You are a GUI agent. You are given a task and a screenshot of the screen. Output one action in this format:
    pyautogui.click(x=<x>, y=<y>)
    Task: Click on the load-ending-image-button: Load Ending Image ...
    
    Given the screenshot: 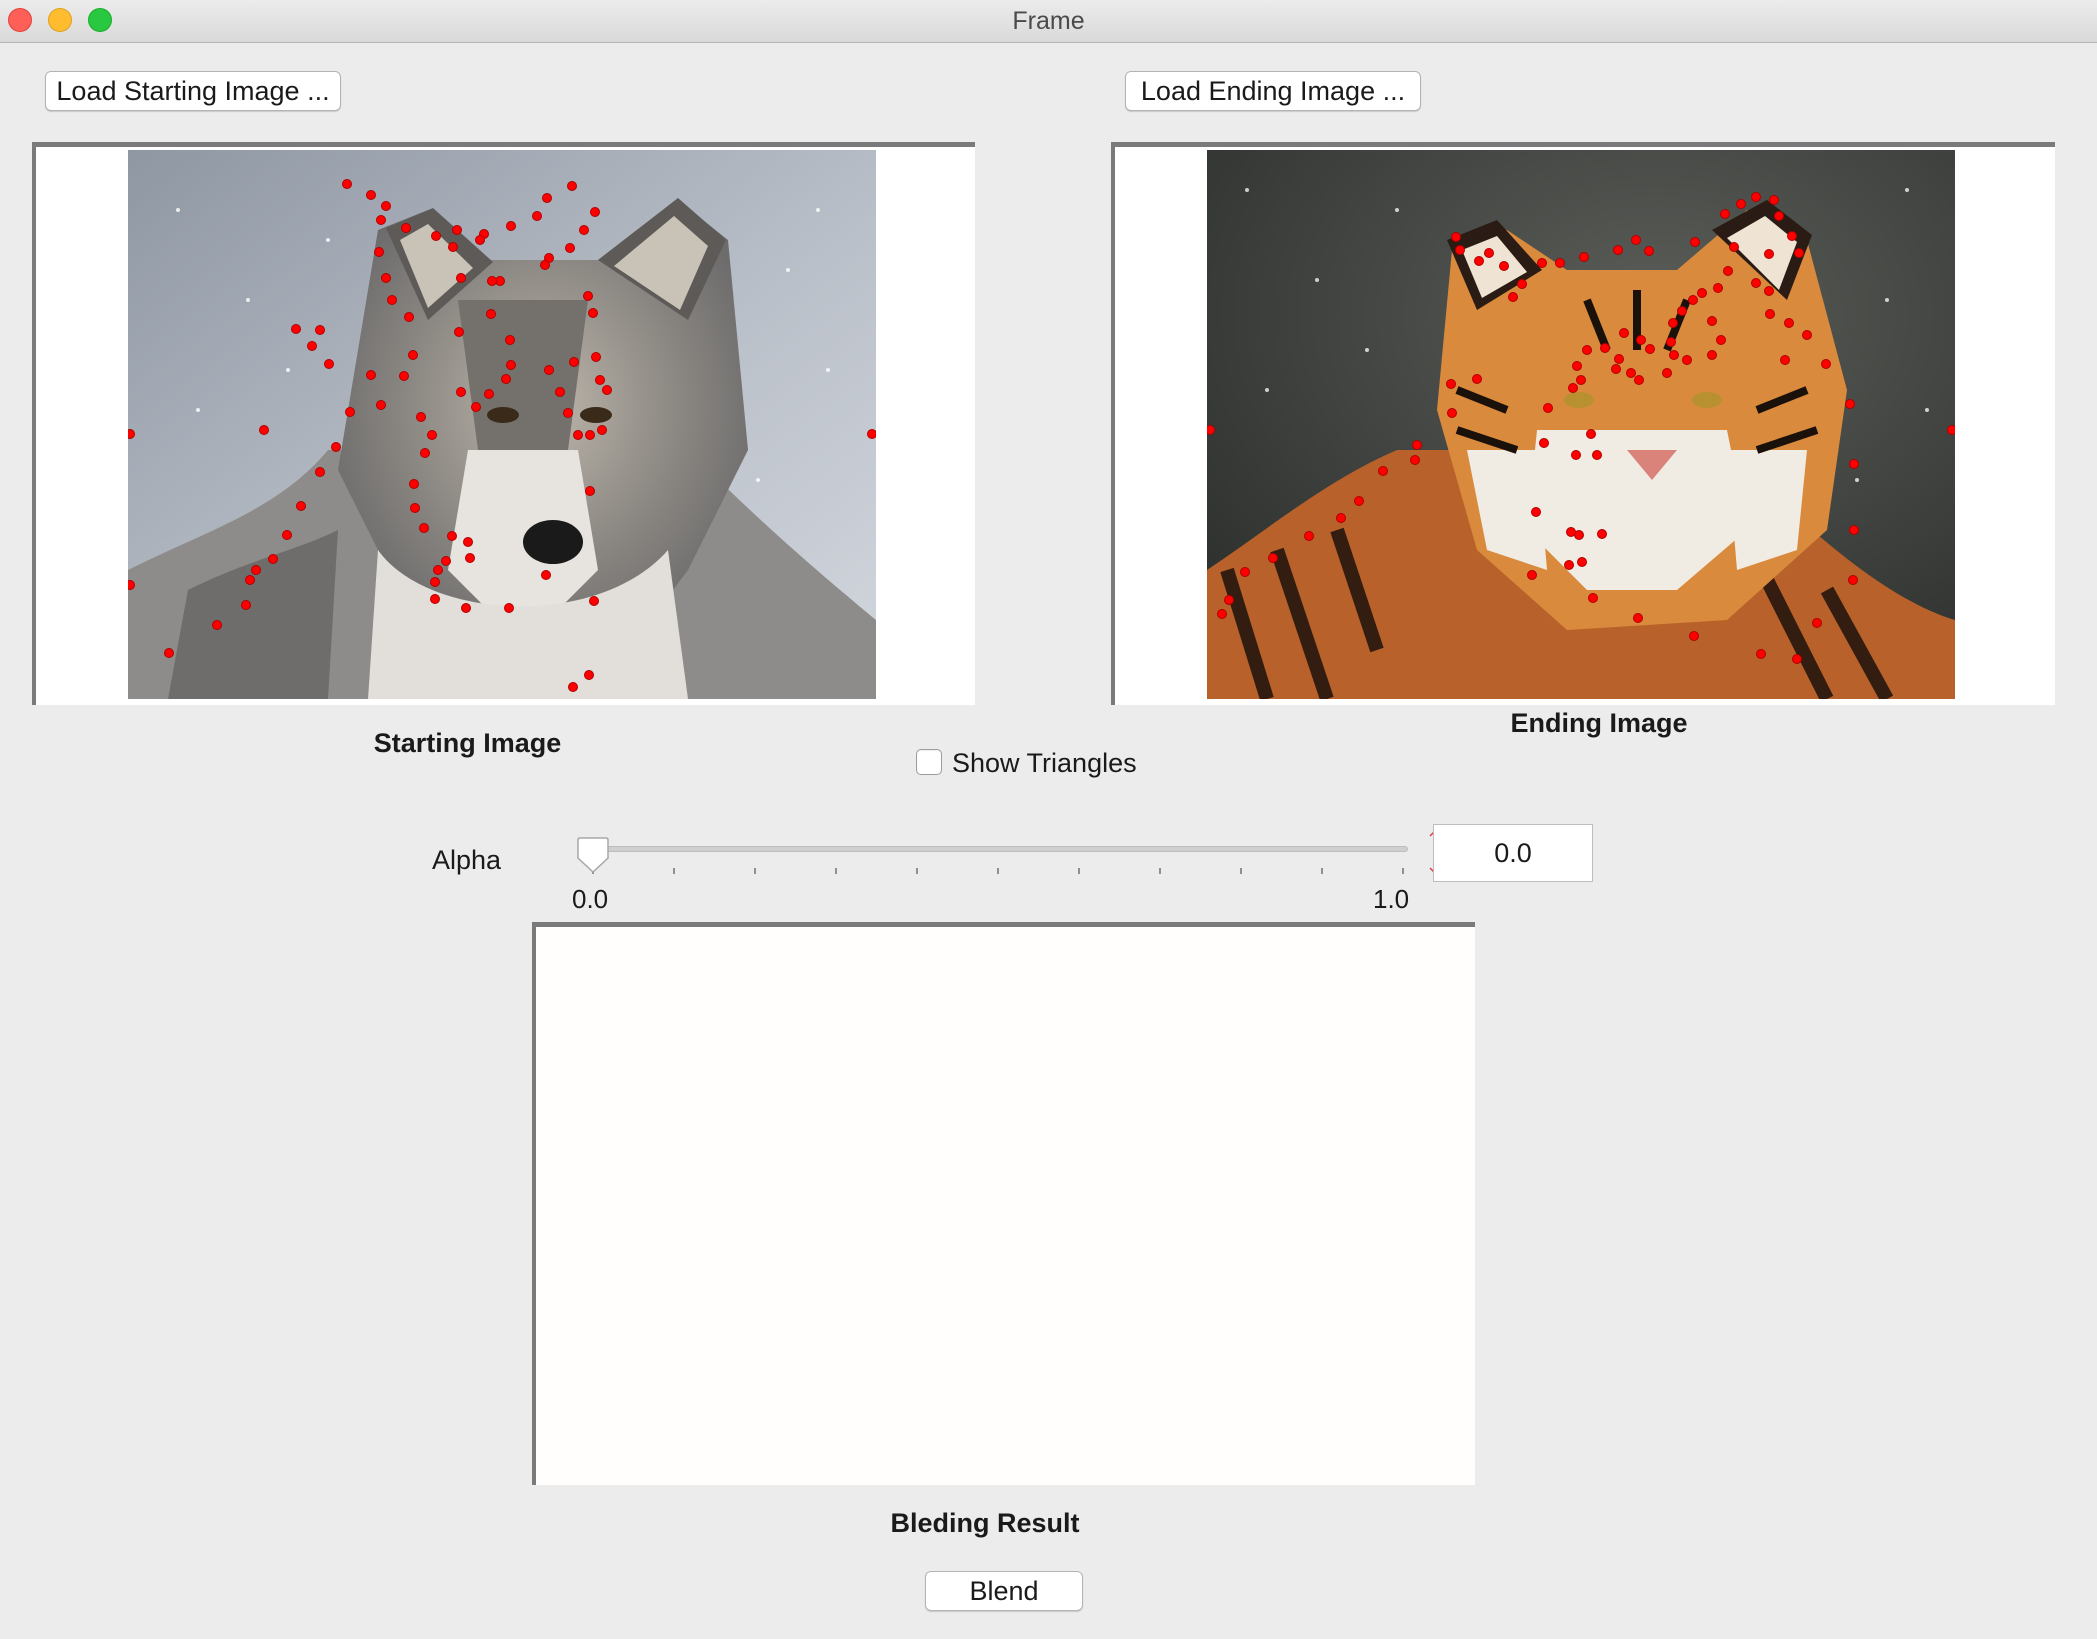 What is the action you would take?
    pyautogui.click(x=1273, y=91)
    